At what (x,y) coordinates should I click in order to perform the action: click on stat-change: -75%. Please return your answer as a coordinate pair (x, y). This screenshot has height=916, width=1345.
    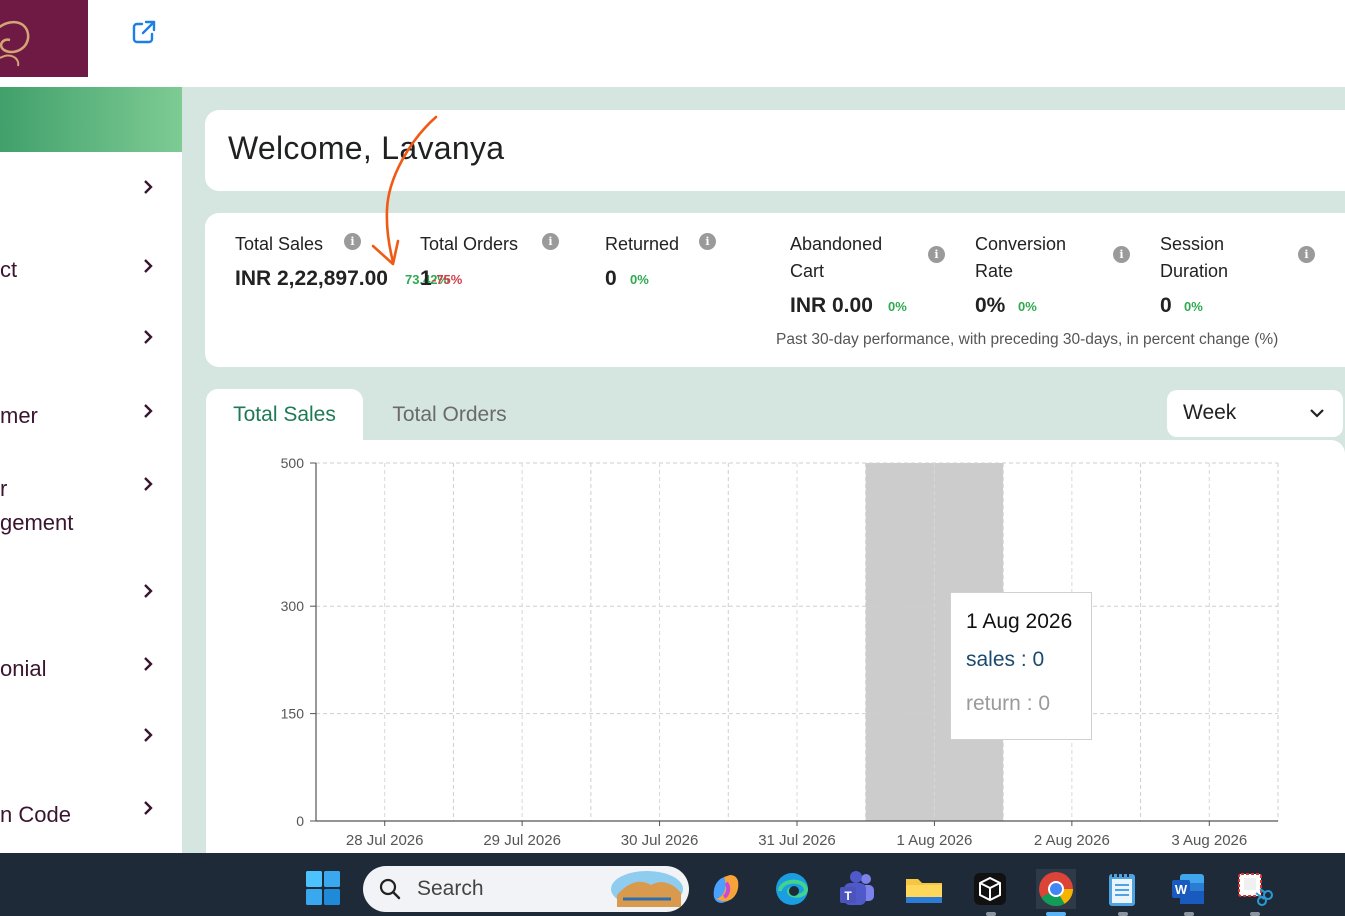
    Looking at the image, I should click on (447, 279).